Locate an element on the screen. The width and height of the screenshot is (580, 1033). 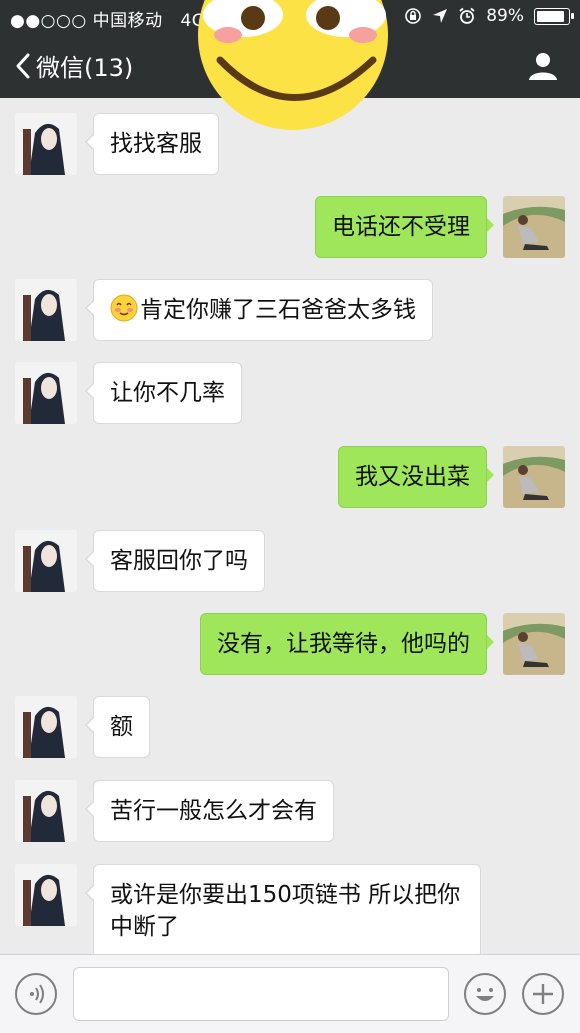
voice-icon is located at coordinates (37, 994).